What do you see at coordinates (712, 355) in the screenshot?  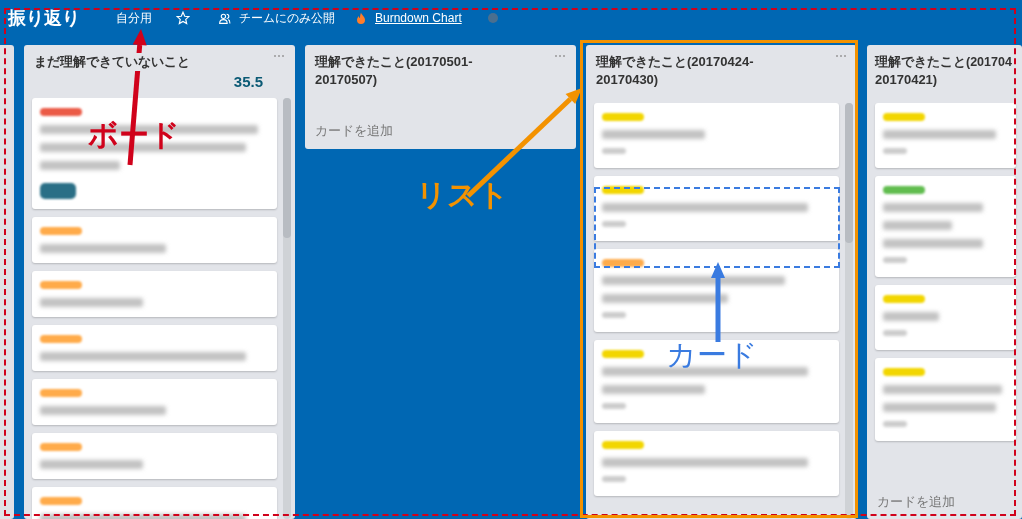 I see `annotation-label: カード` at bounding box center [712, 355].